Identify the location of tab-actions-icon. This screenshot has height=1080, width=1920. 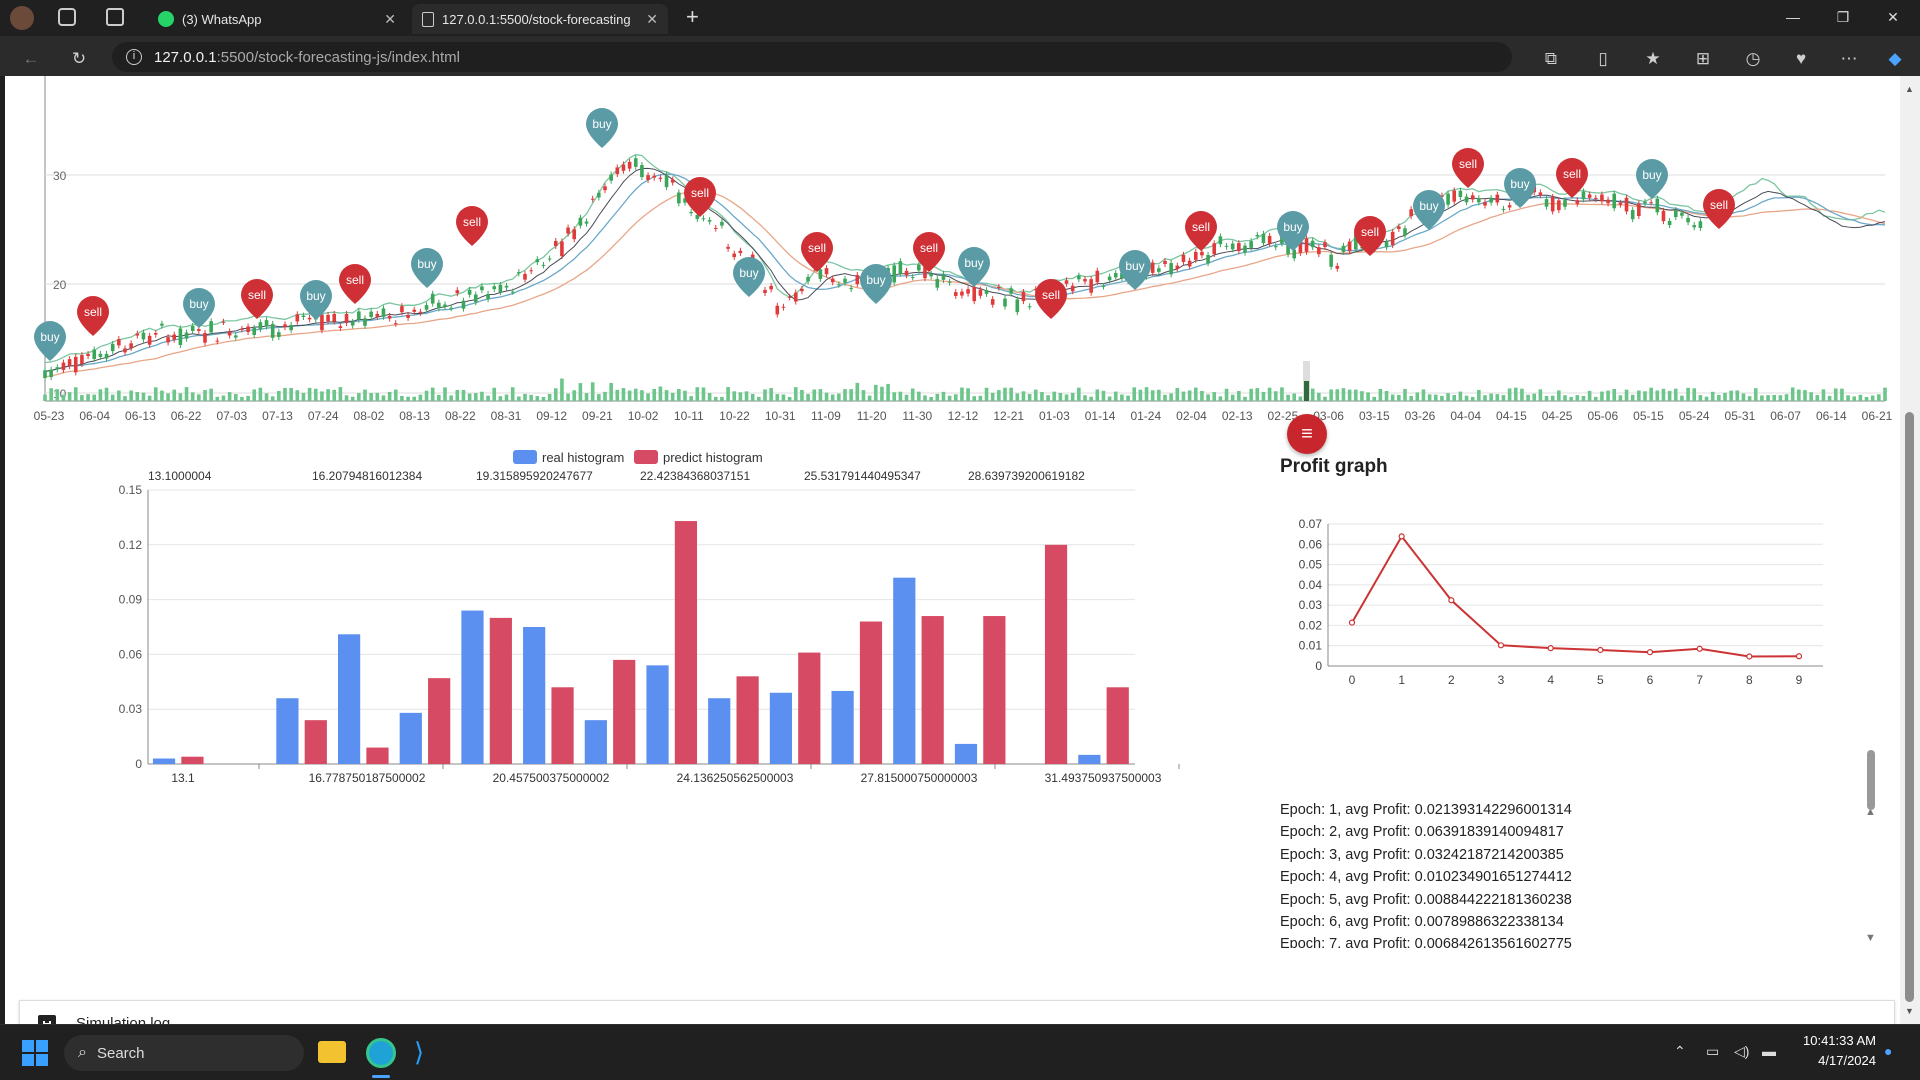
(115, 17).